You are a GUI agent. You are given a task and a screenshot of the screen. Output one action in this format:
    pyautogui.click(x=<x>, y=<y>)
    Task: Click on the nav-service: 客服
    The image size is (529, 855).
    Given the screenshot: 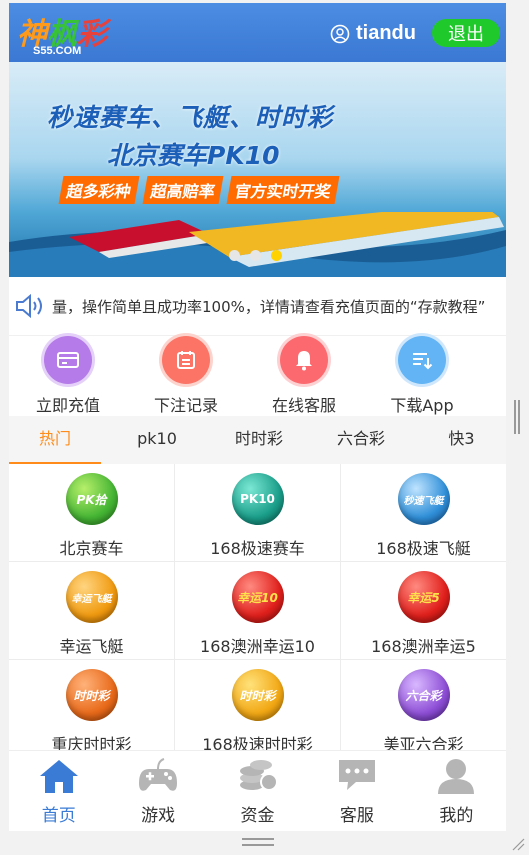 What is the action you would take?
    pyautogui.click(x=356, y=791)
    